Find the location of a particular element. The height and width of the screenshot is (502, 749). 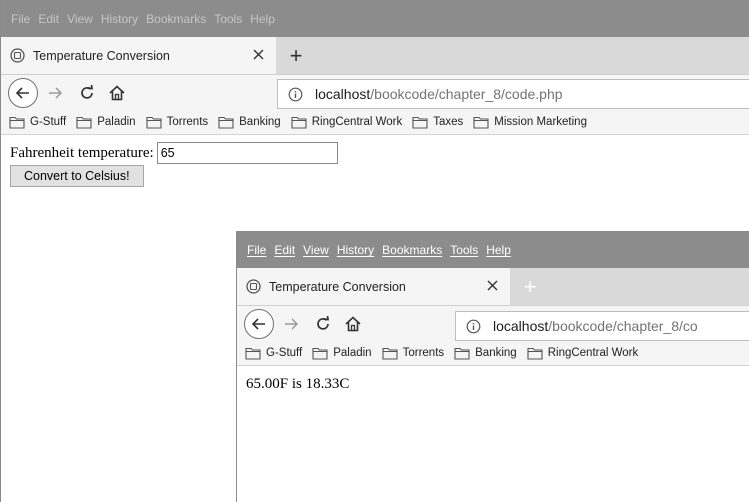

bookmark-taxes: Taxes is located at coordinates (437, 122).